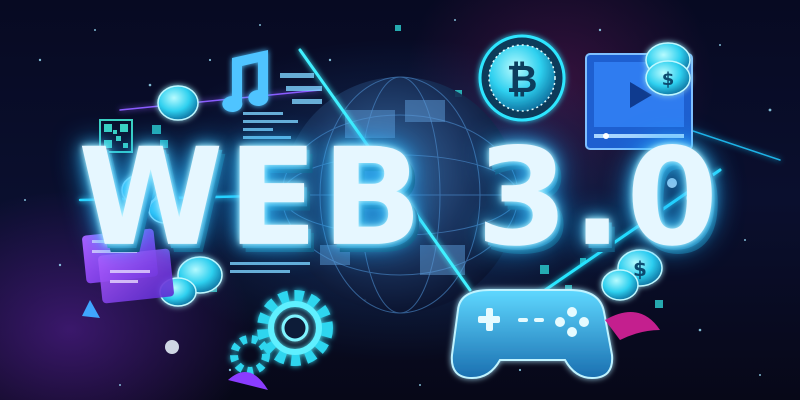  Describe the element at coordinates (281, 332) in the screenshot. I see `gear-icon` at that location.